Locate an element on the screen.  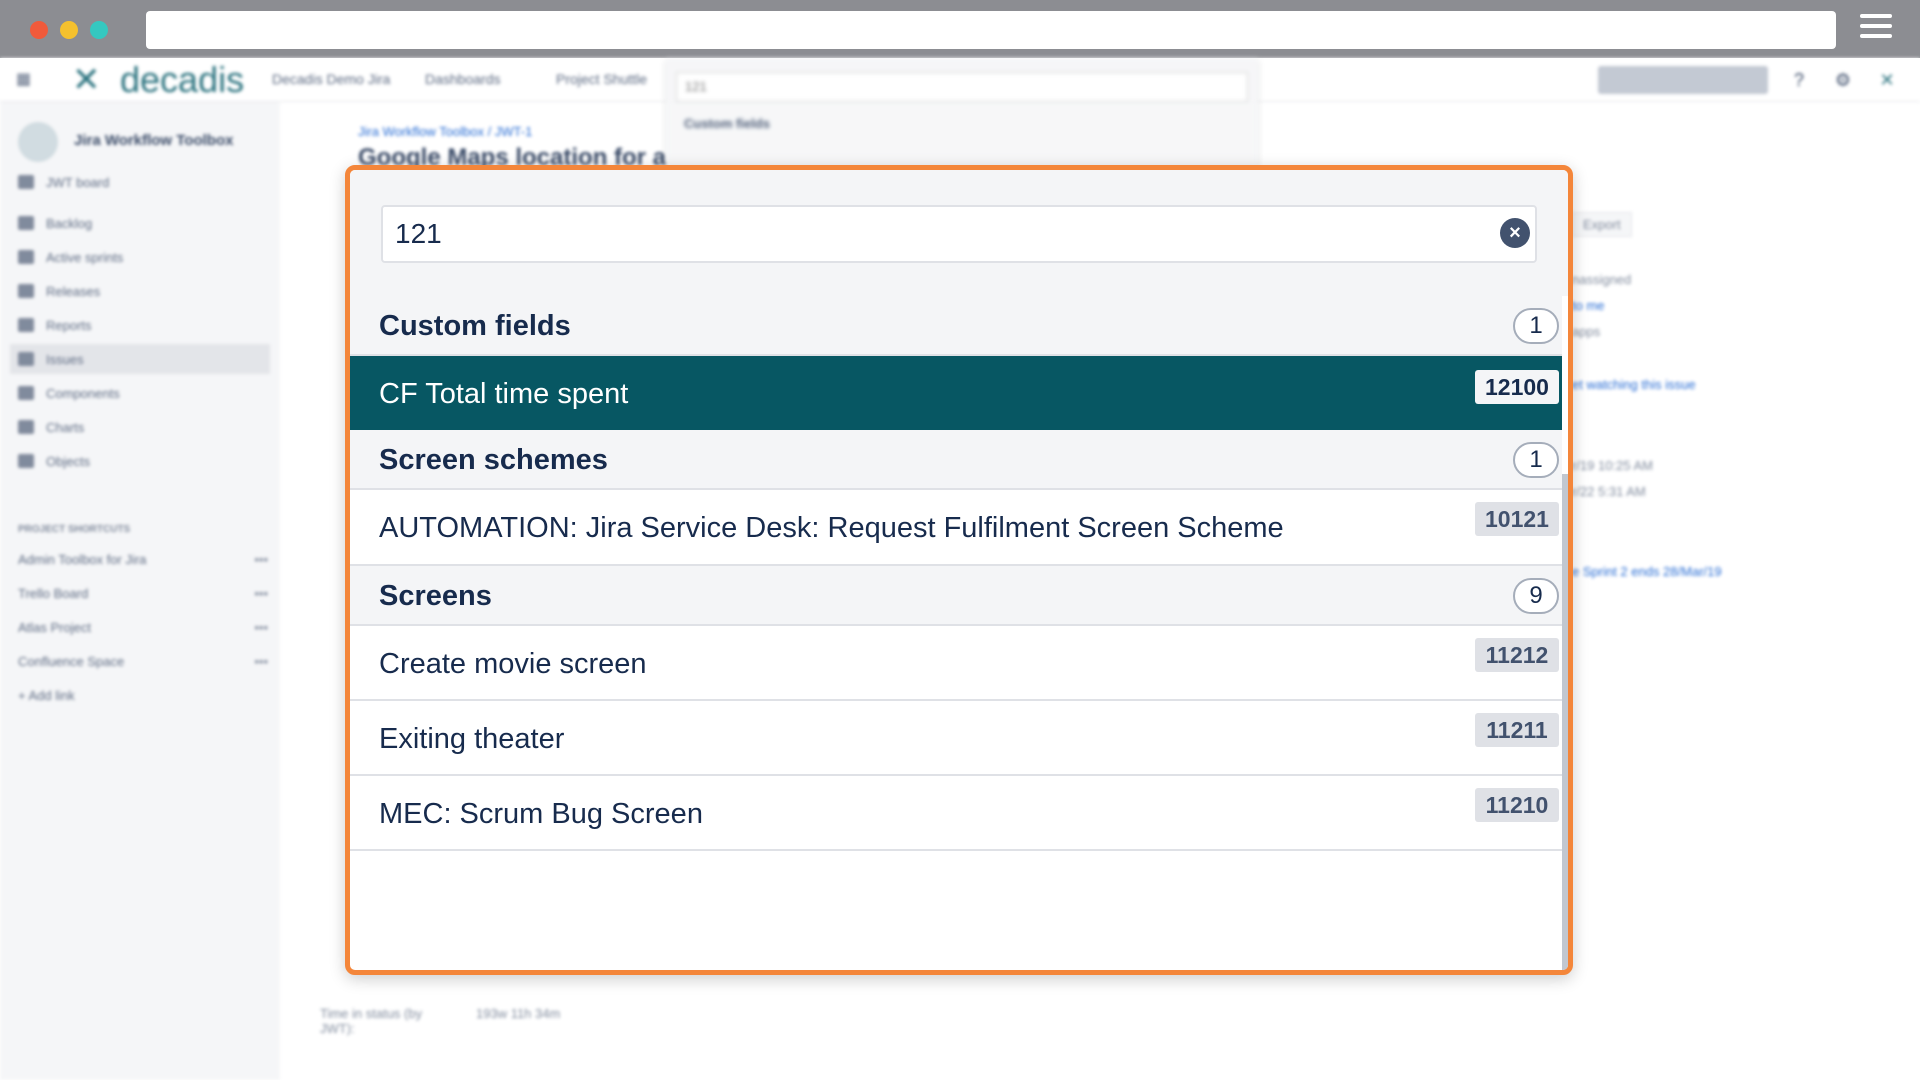
assignee-value: nassigned is located at coordinates (1602, 279).